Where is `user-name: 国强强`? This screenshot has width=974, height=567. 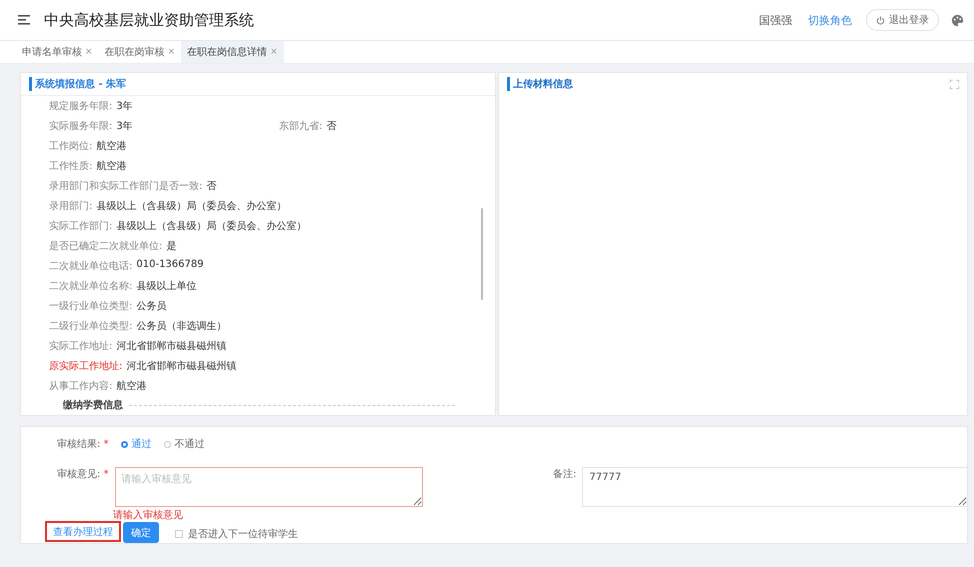
user-name: 国强强 is located at coordinates (775, 20).